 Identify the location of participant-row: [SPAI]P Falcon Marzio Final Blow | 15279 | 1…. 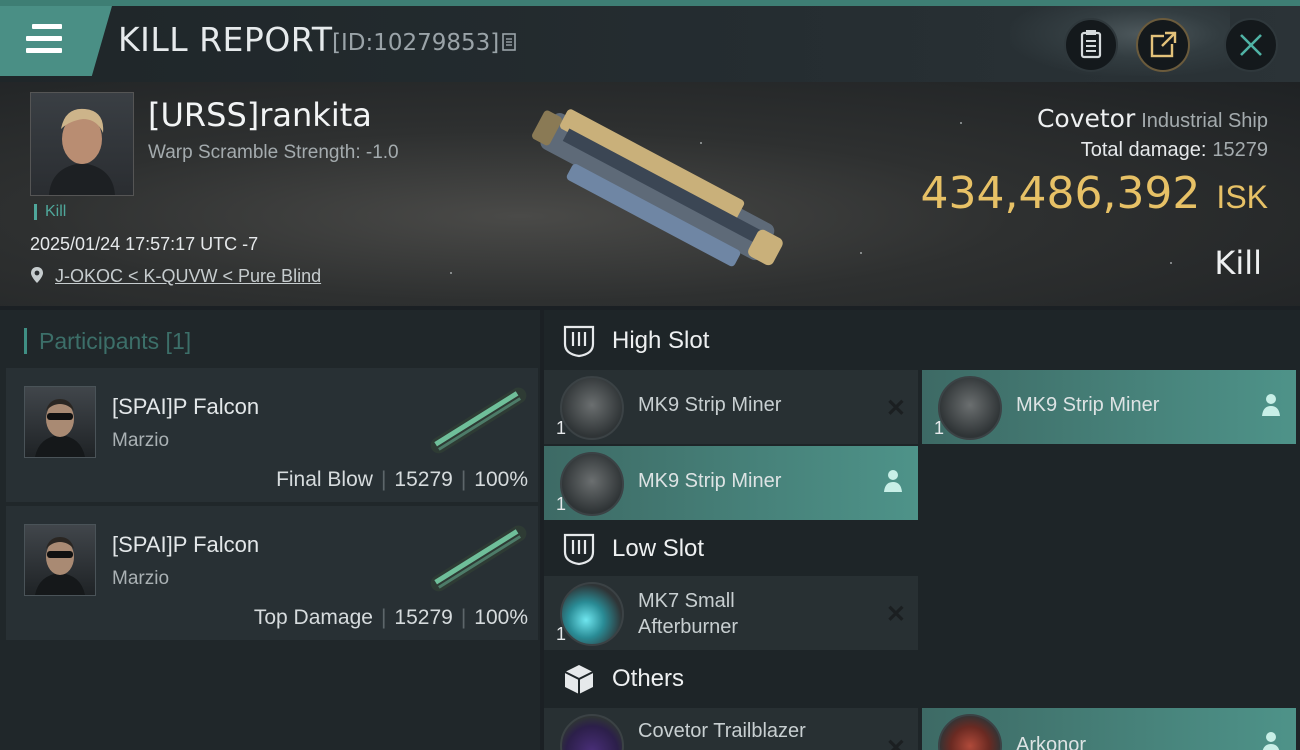
(272, 435).